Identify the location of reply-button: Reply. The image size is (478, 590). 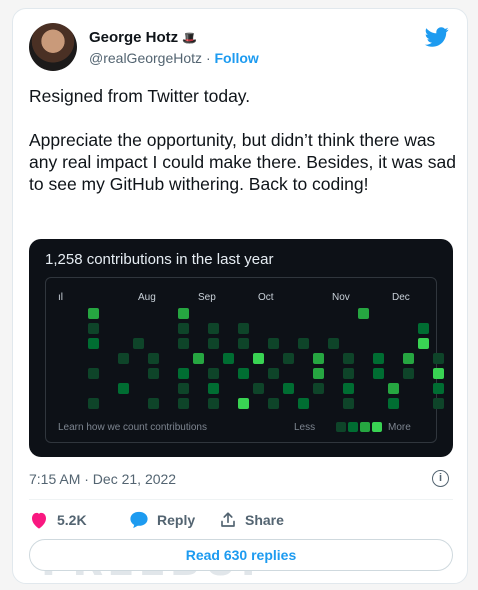
(162, 520).